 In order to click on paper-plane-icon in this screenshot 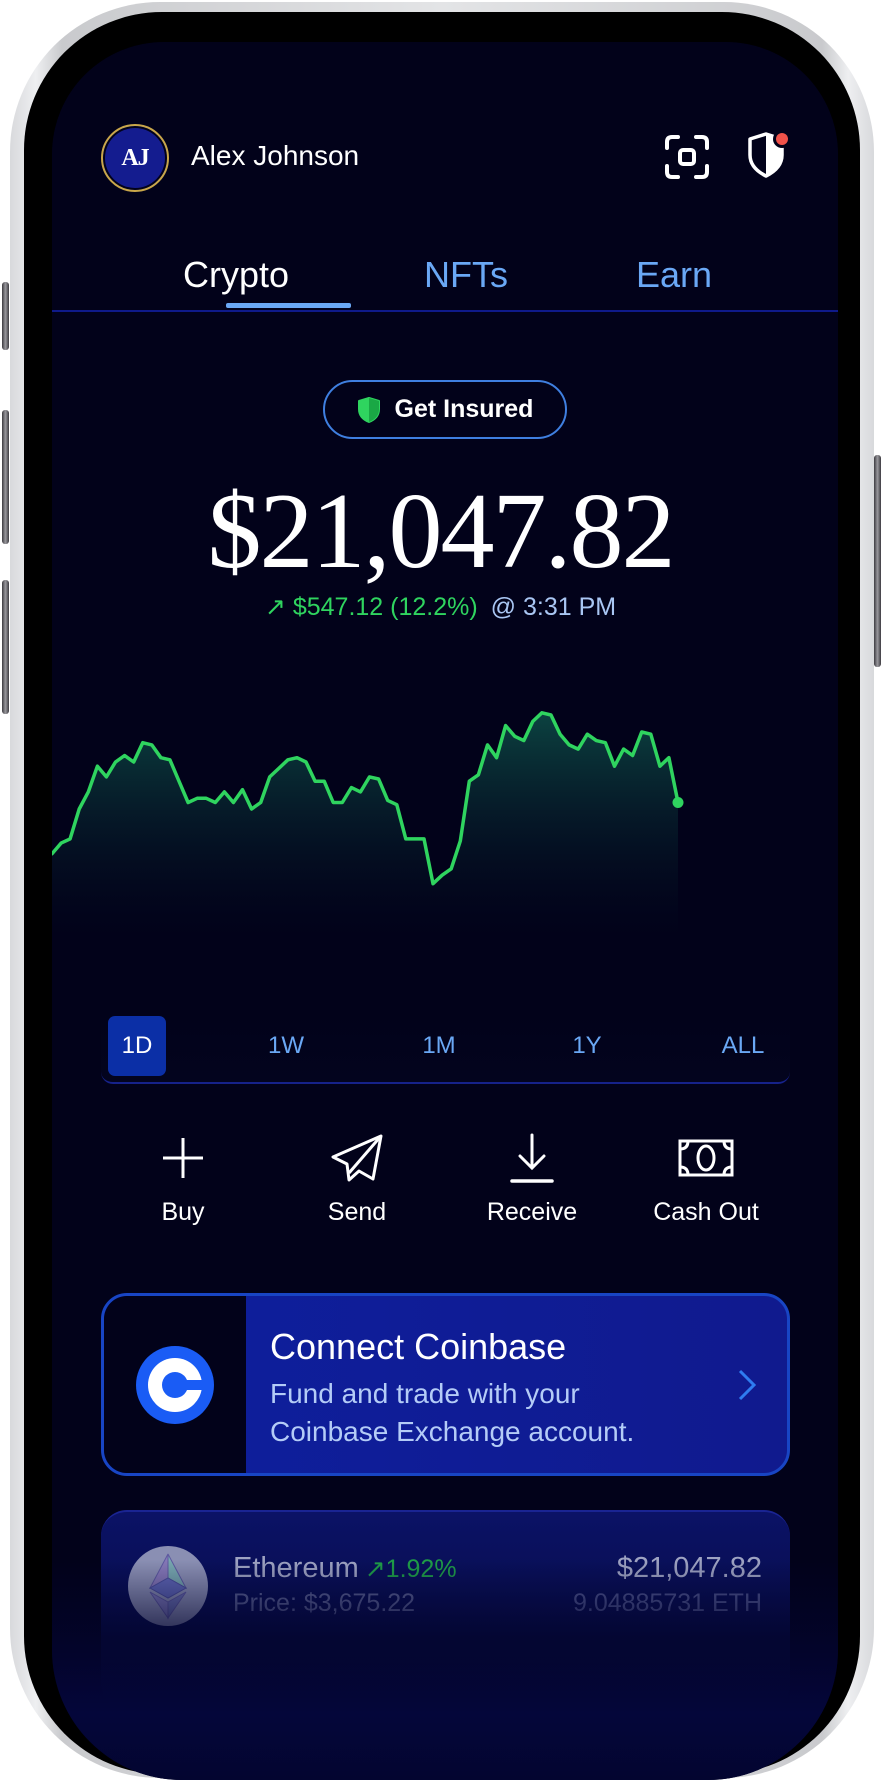, I will do `click(357, 1158)`.